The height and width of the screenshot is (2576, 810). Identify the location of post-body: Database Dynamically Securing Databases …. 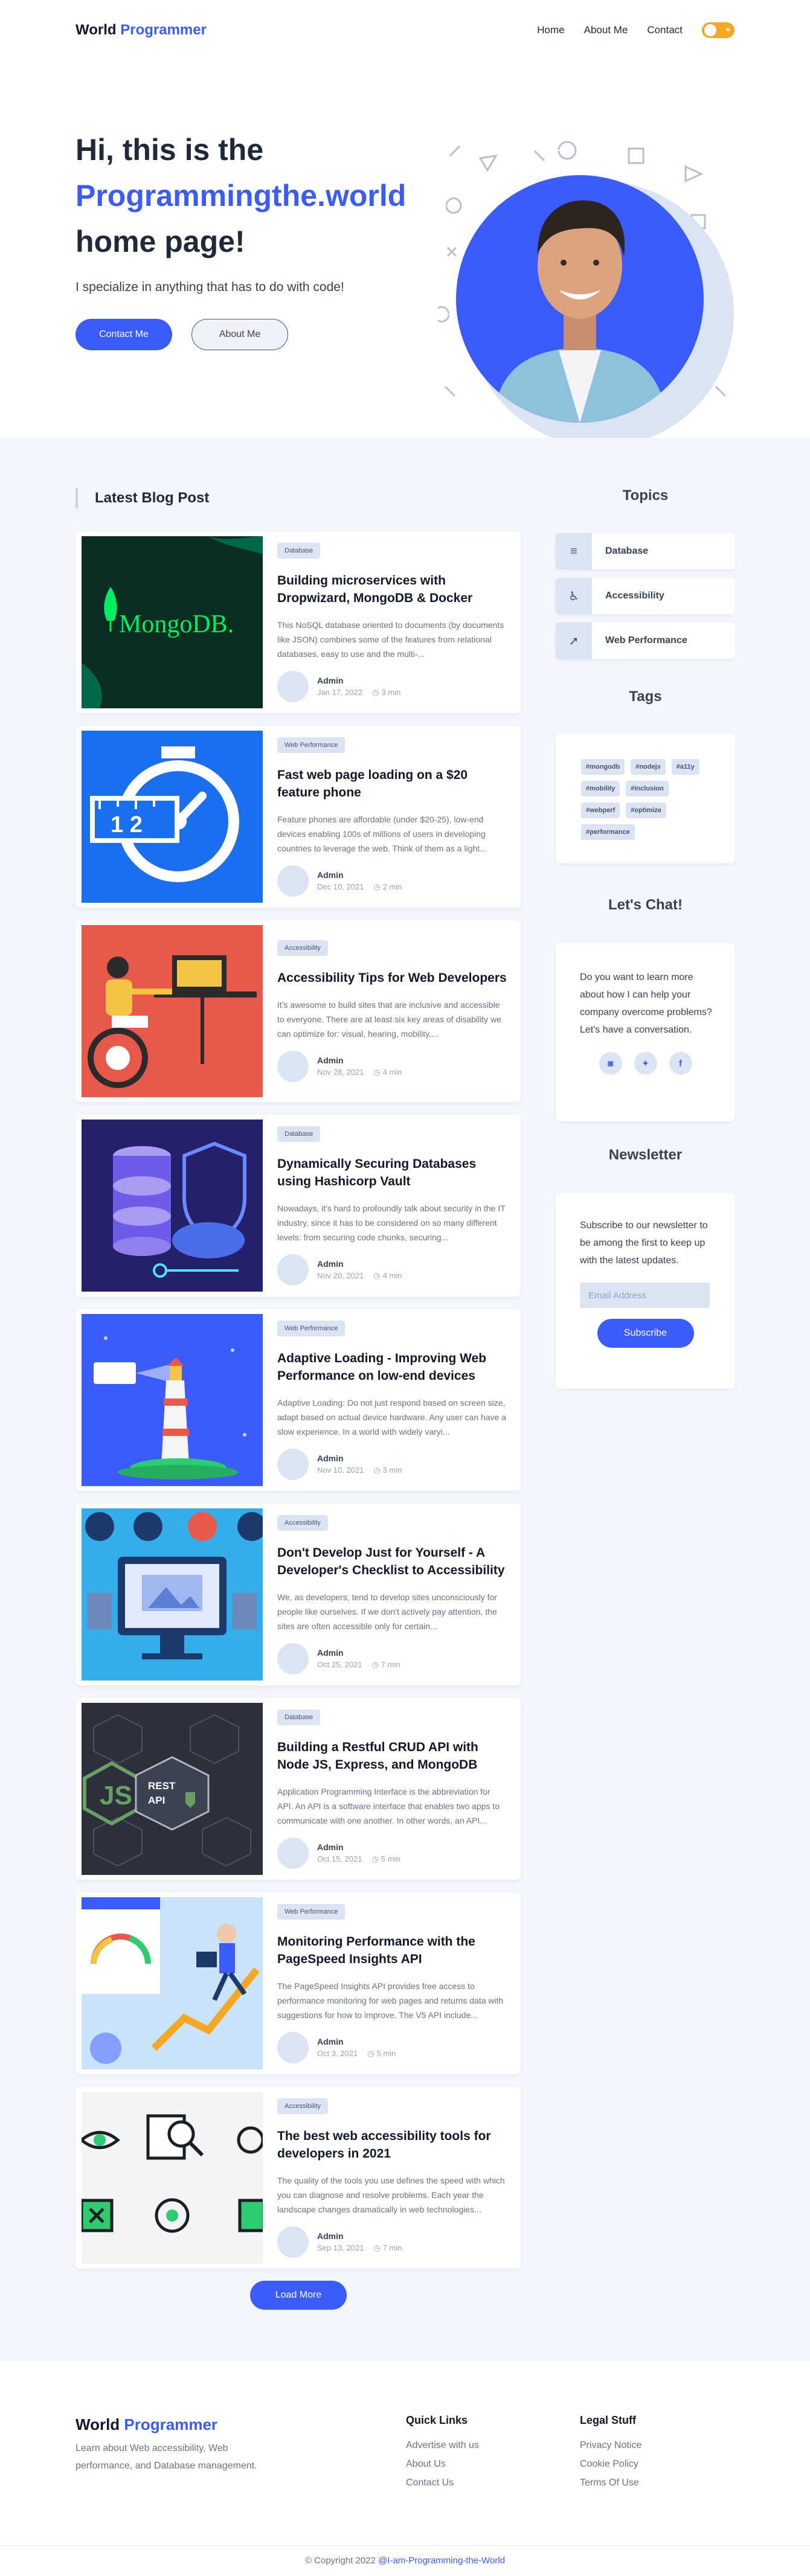
(392, 1206).